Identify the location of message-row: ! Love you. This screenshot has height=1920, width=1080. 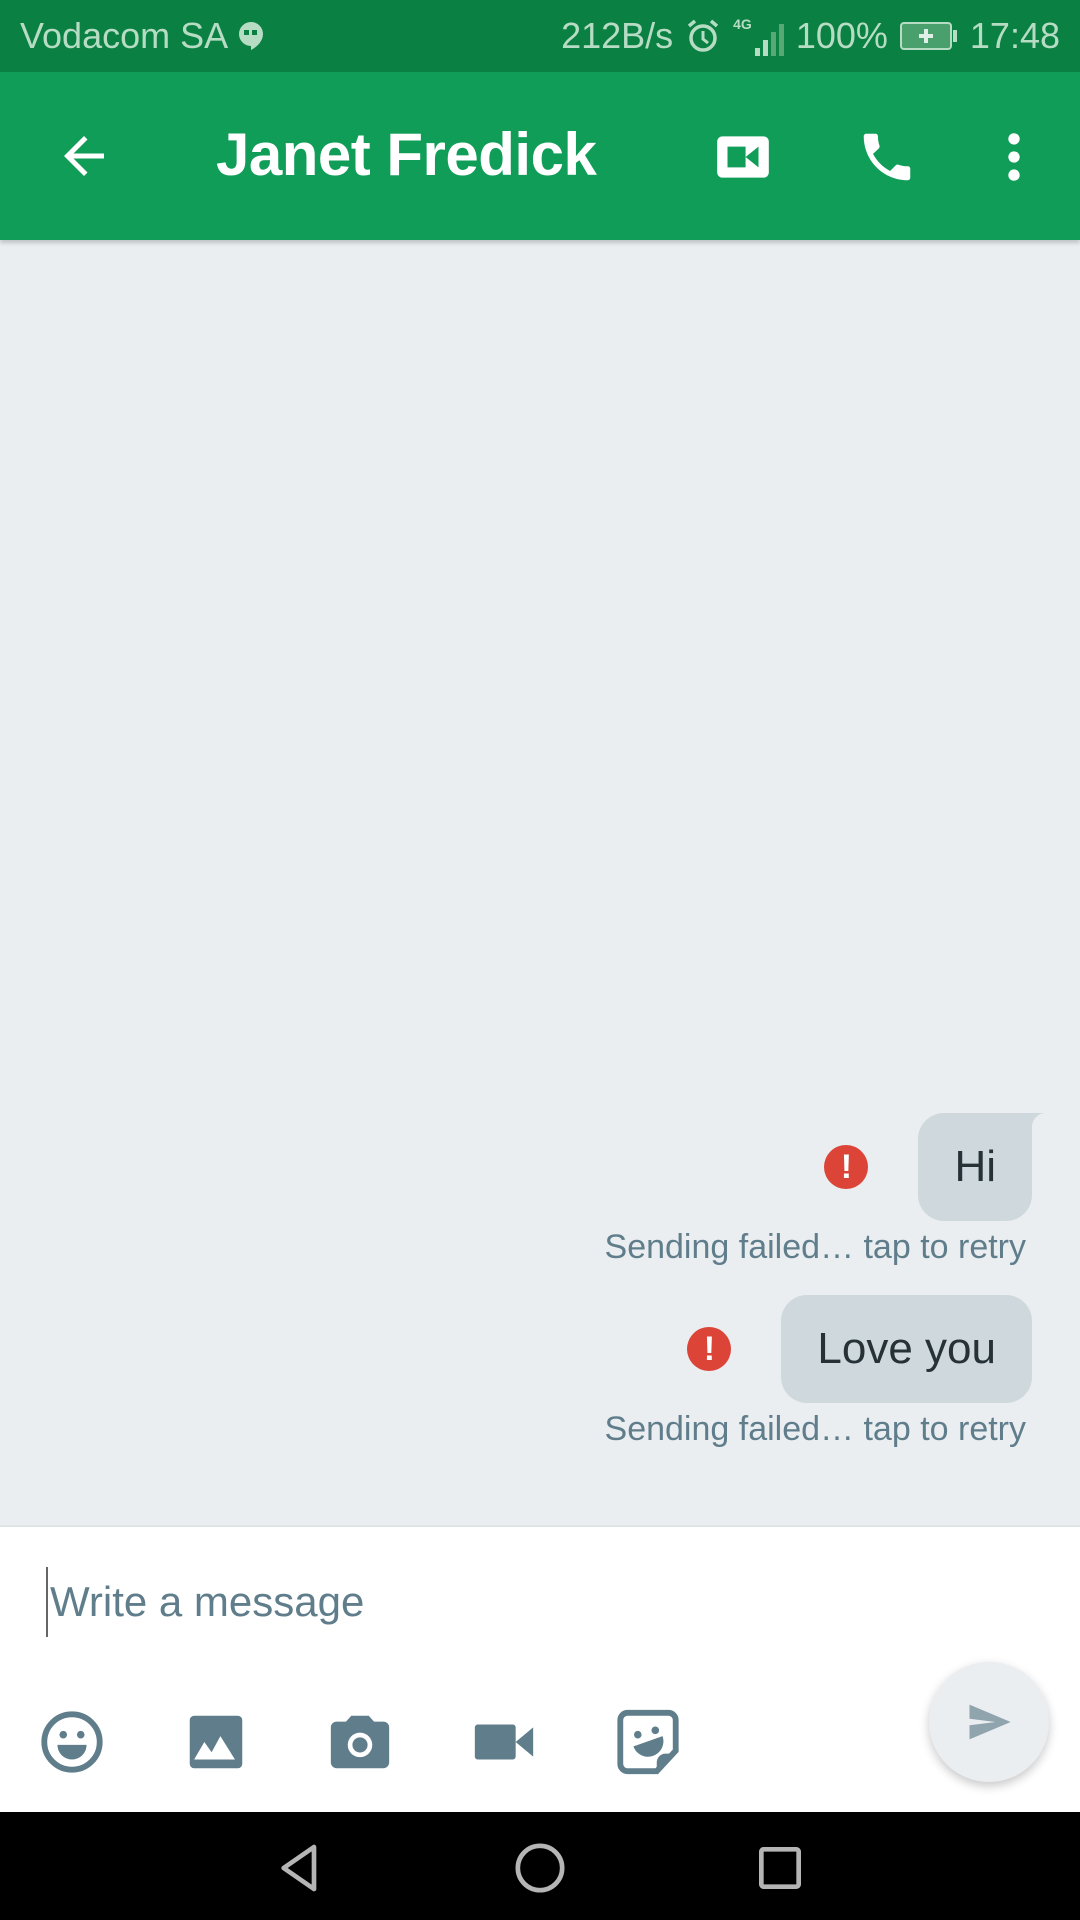
(859, 1349).